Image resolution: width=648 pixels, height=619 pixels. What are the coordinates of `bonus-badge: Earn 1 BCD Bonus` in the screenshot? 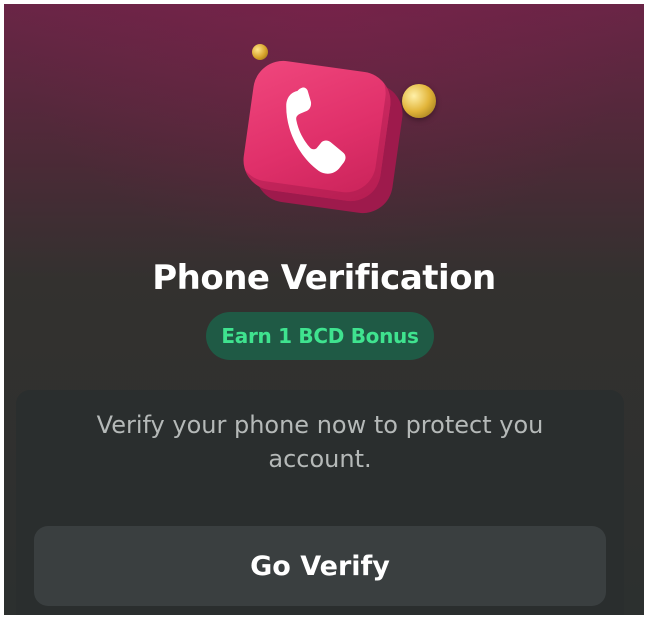 It's located at (320, 336).